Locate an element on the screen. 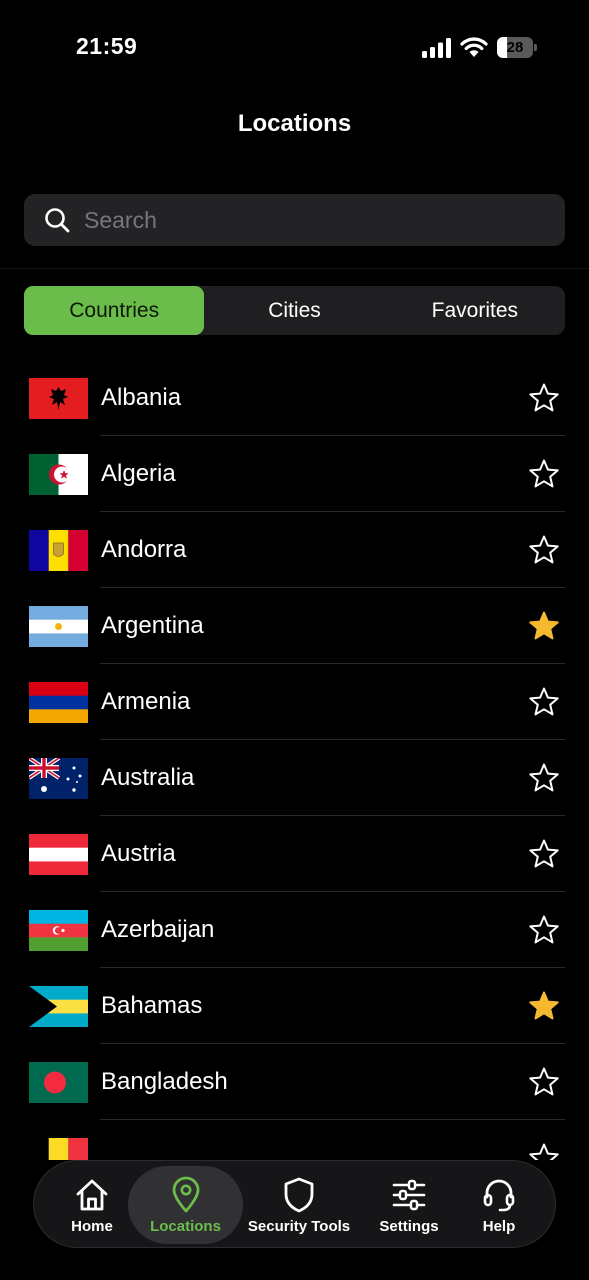  battery-indicator: 28 is located at coordinates (517, 47).